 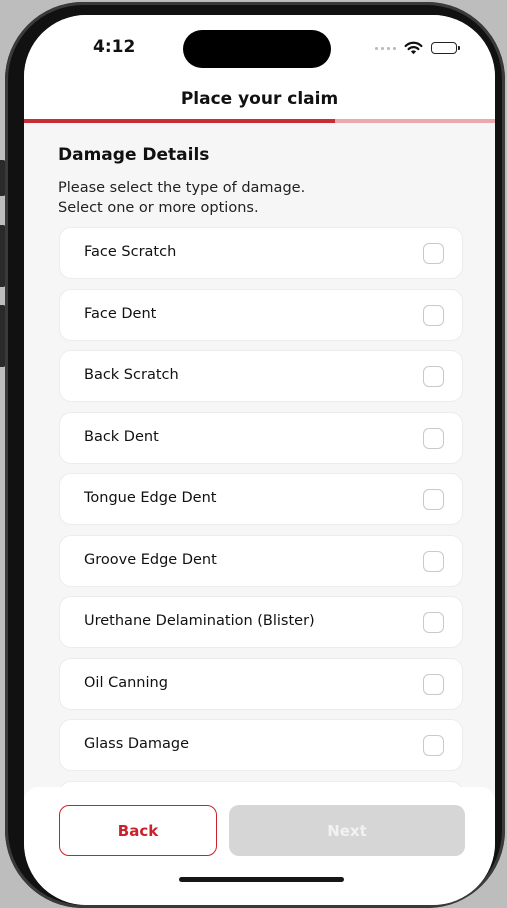 I want to click on footer-actions: Back Next, so click(x=259, y=846).